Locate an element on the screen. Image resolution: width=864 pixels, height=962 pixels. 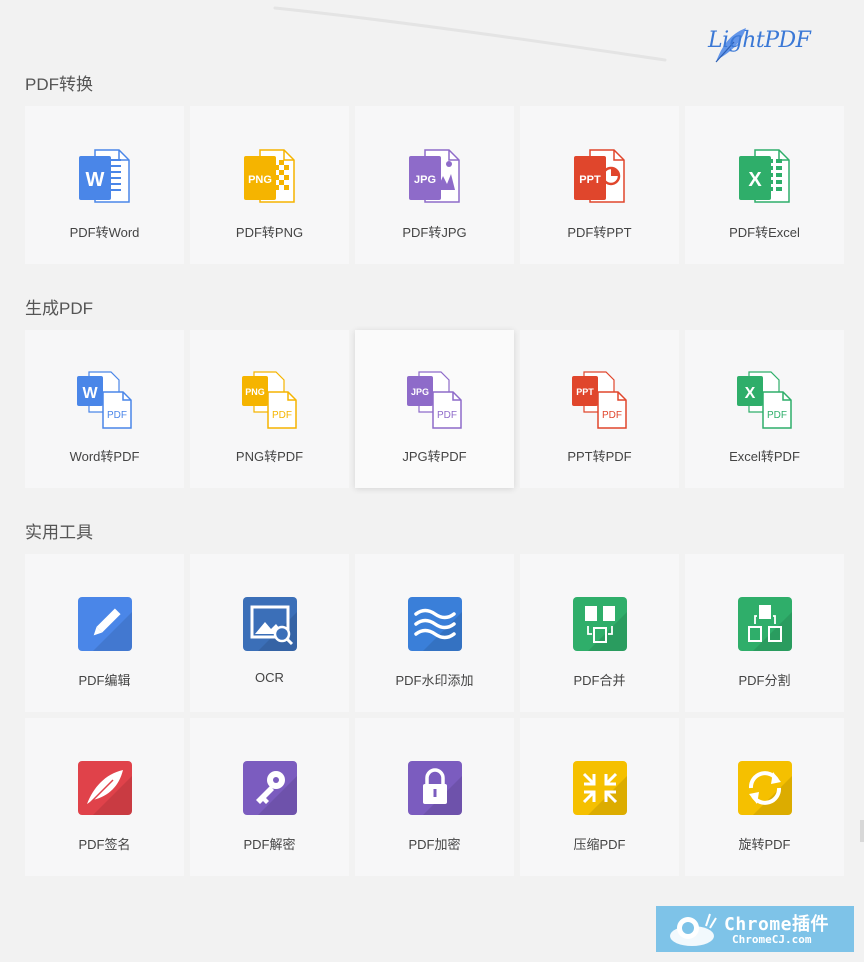
tool-card-label: 旋转PDF is located at coordinates (764, 844).